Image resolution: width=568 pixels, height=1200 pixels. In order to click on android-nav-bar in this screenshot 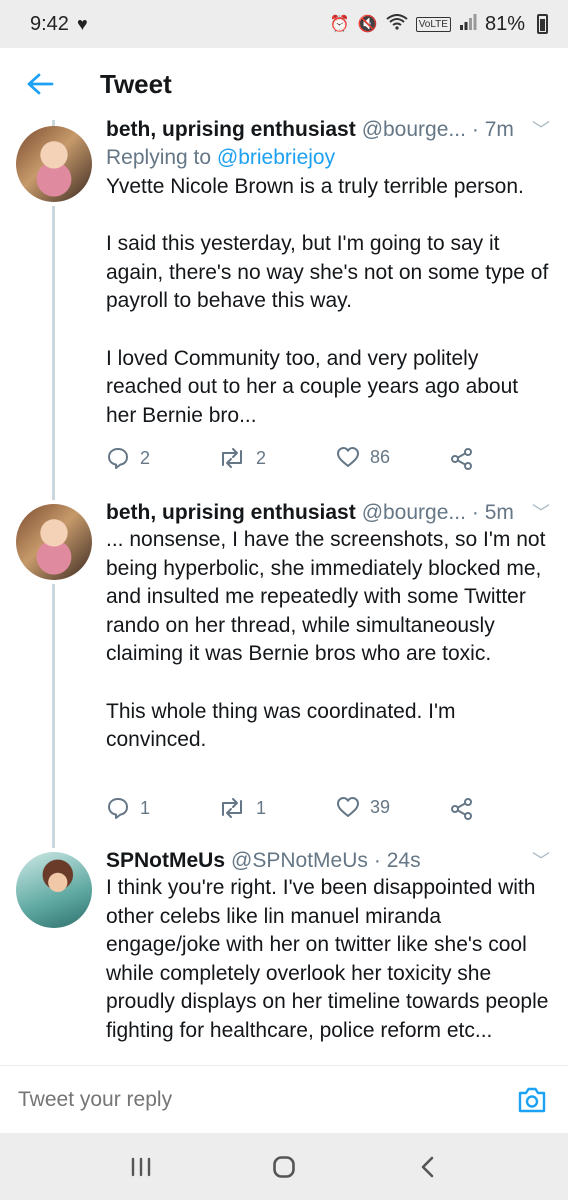, I will do `click(284, 1166)`.